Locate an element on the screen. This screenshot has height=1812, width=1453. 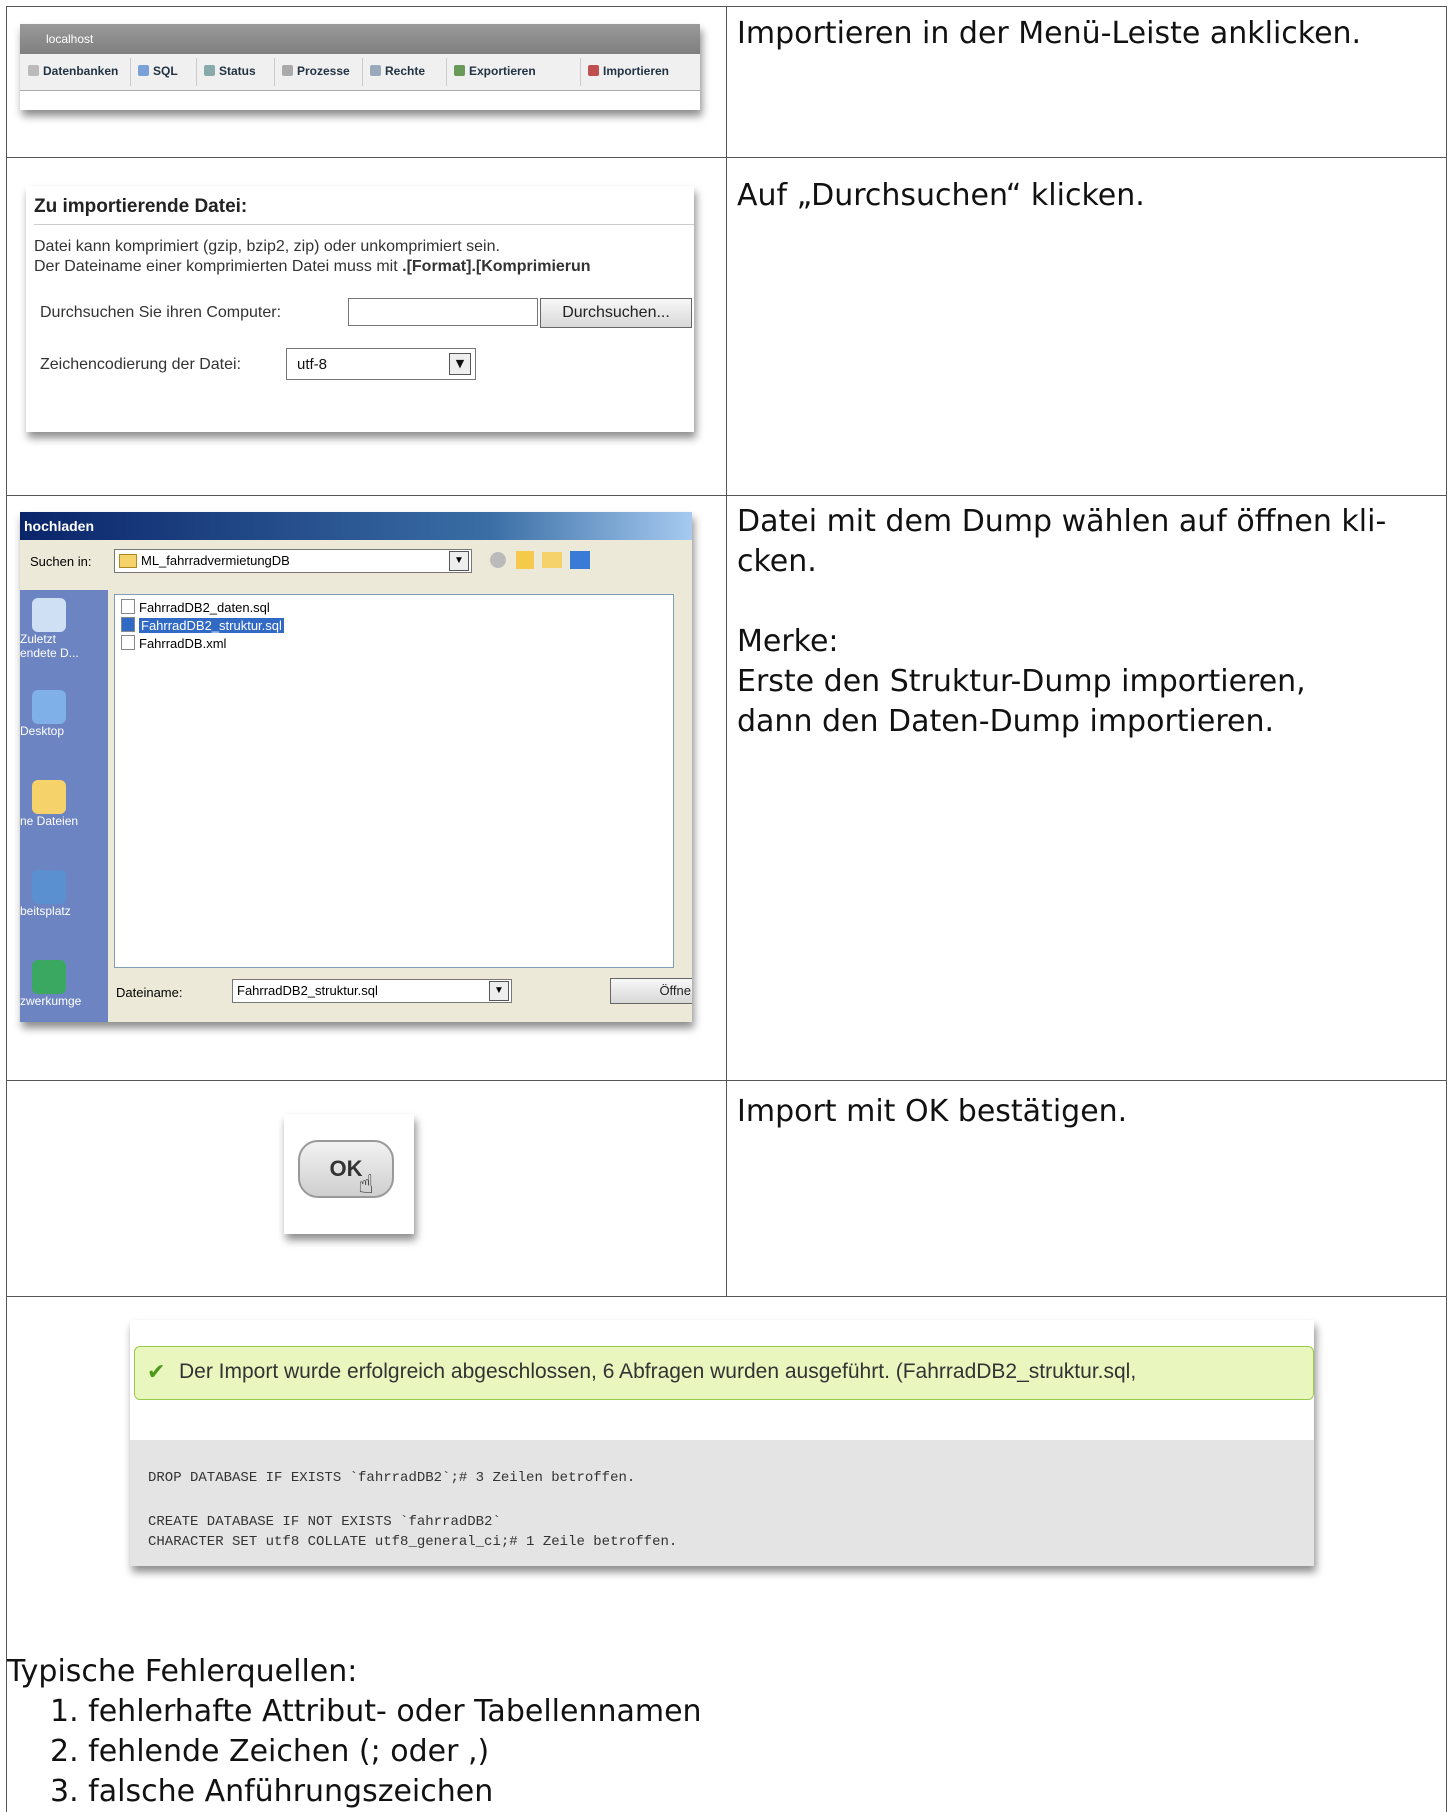
filename-input: FahrradDB2_struktur.sql ▼ is located at coordinates (372, 991).